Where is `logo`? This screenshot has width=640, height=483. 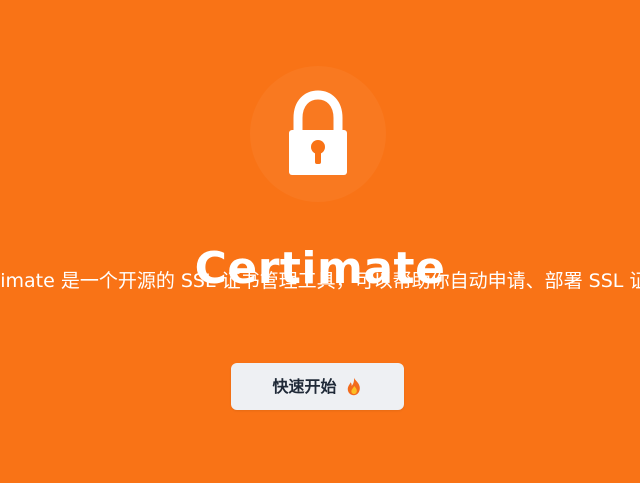
logo is located at coordinates (318, 134).